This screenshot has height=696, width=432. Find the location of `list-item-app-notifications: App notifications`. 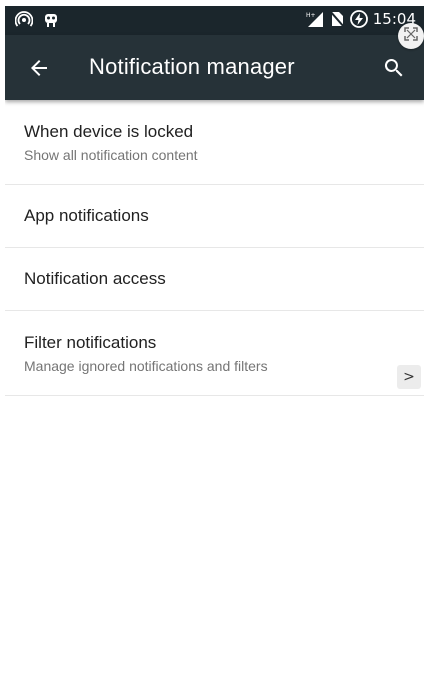

list-item-app-notifications: App notifications is located at coordinates (214, 216).